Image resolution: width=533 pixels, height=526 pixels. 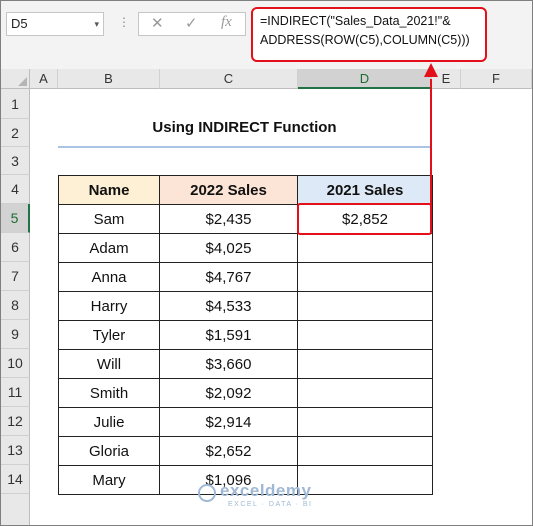 What do you see at coordinates (109, 190) in the screenshot?
I see `header-name: Name` at bounding box center [109, 190].